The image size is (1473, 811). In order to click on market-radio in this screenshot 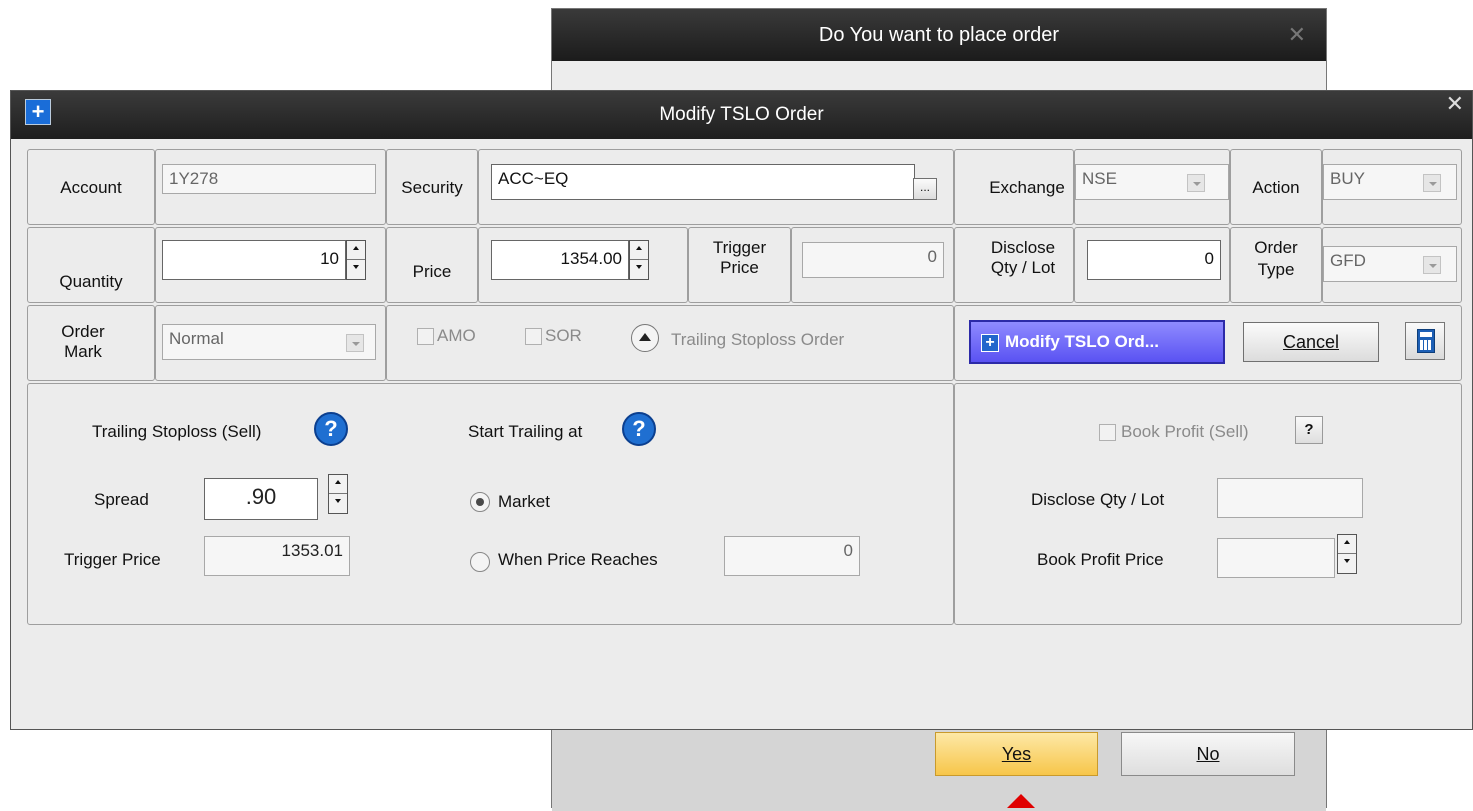, I will do `click(480, 502)`.